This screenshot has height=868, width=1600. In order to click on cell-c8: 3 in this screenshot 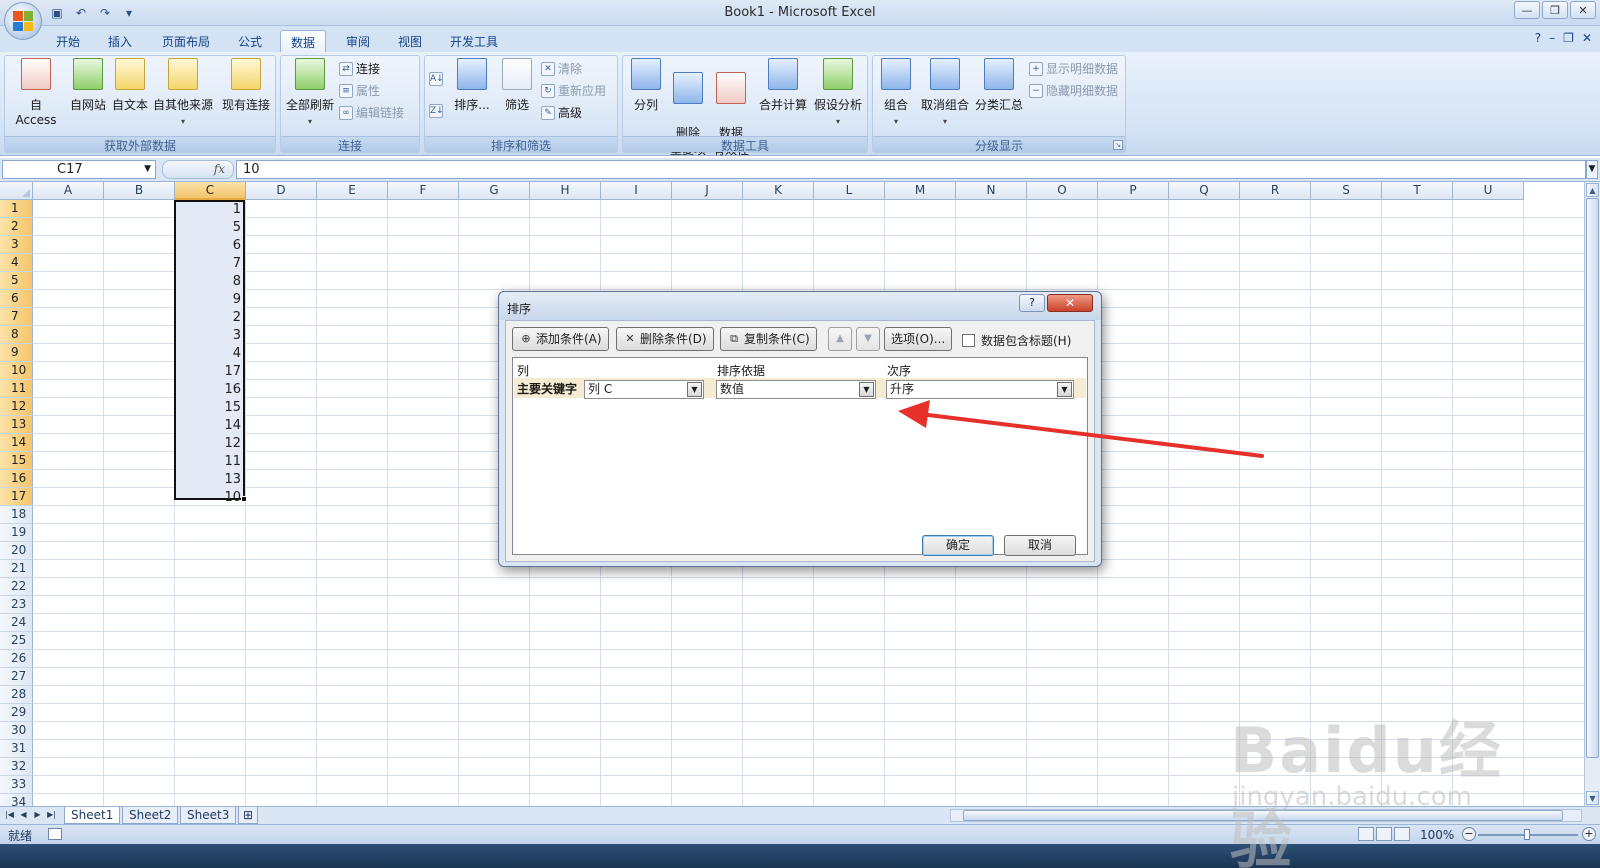, I will do `click(210, 335)`.